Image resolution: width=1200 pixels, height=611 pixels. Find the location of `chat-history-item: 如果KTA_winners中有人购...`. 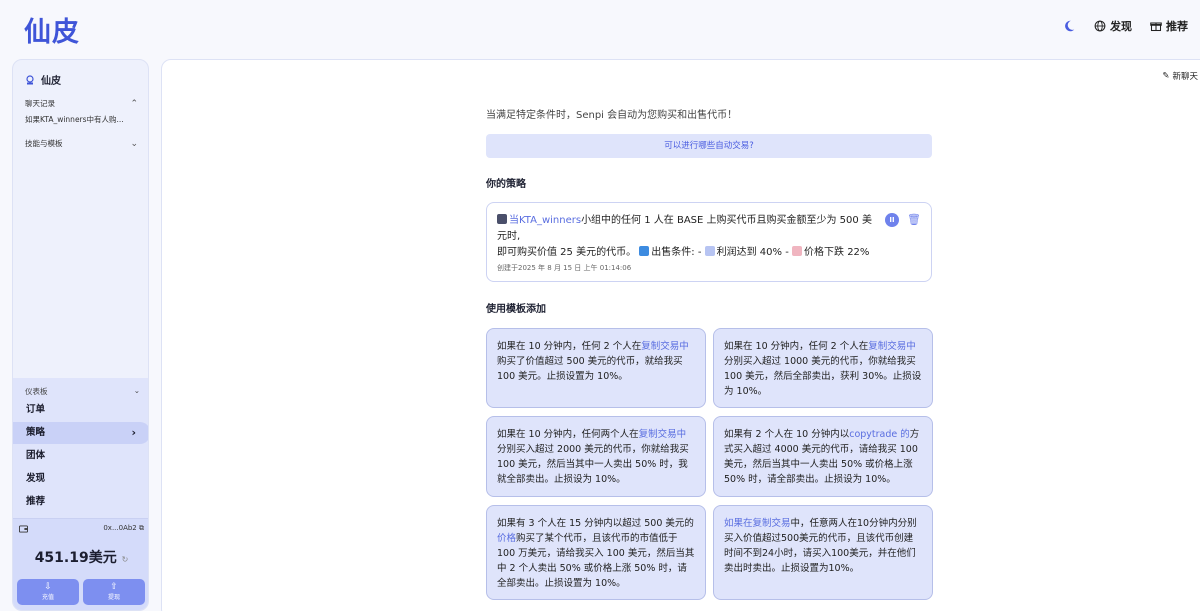

chat-history-item: 如果KTA_winners中有人购... is located at coordinates (84, 119).